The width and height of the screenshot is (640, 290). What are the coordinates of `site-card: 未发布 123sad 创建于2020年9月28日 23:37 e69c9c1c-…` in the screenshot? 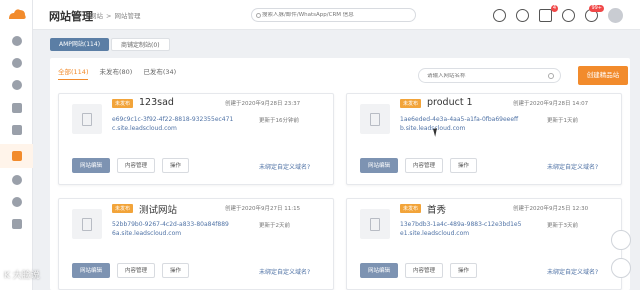 It's located at (196, 139).